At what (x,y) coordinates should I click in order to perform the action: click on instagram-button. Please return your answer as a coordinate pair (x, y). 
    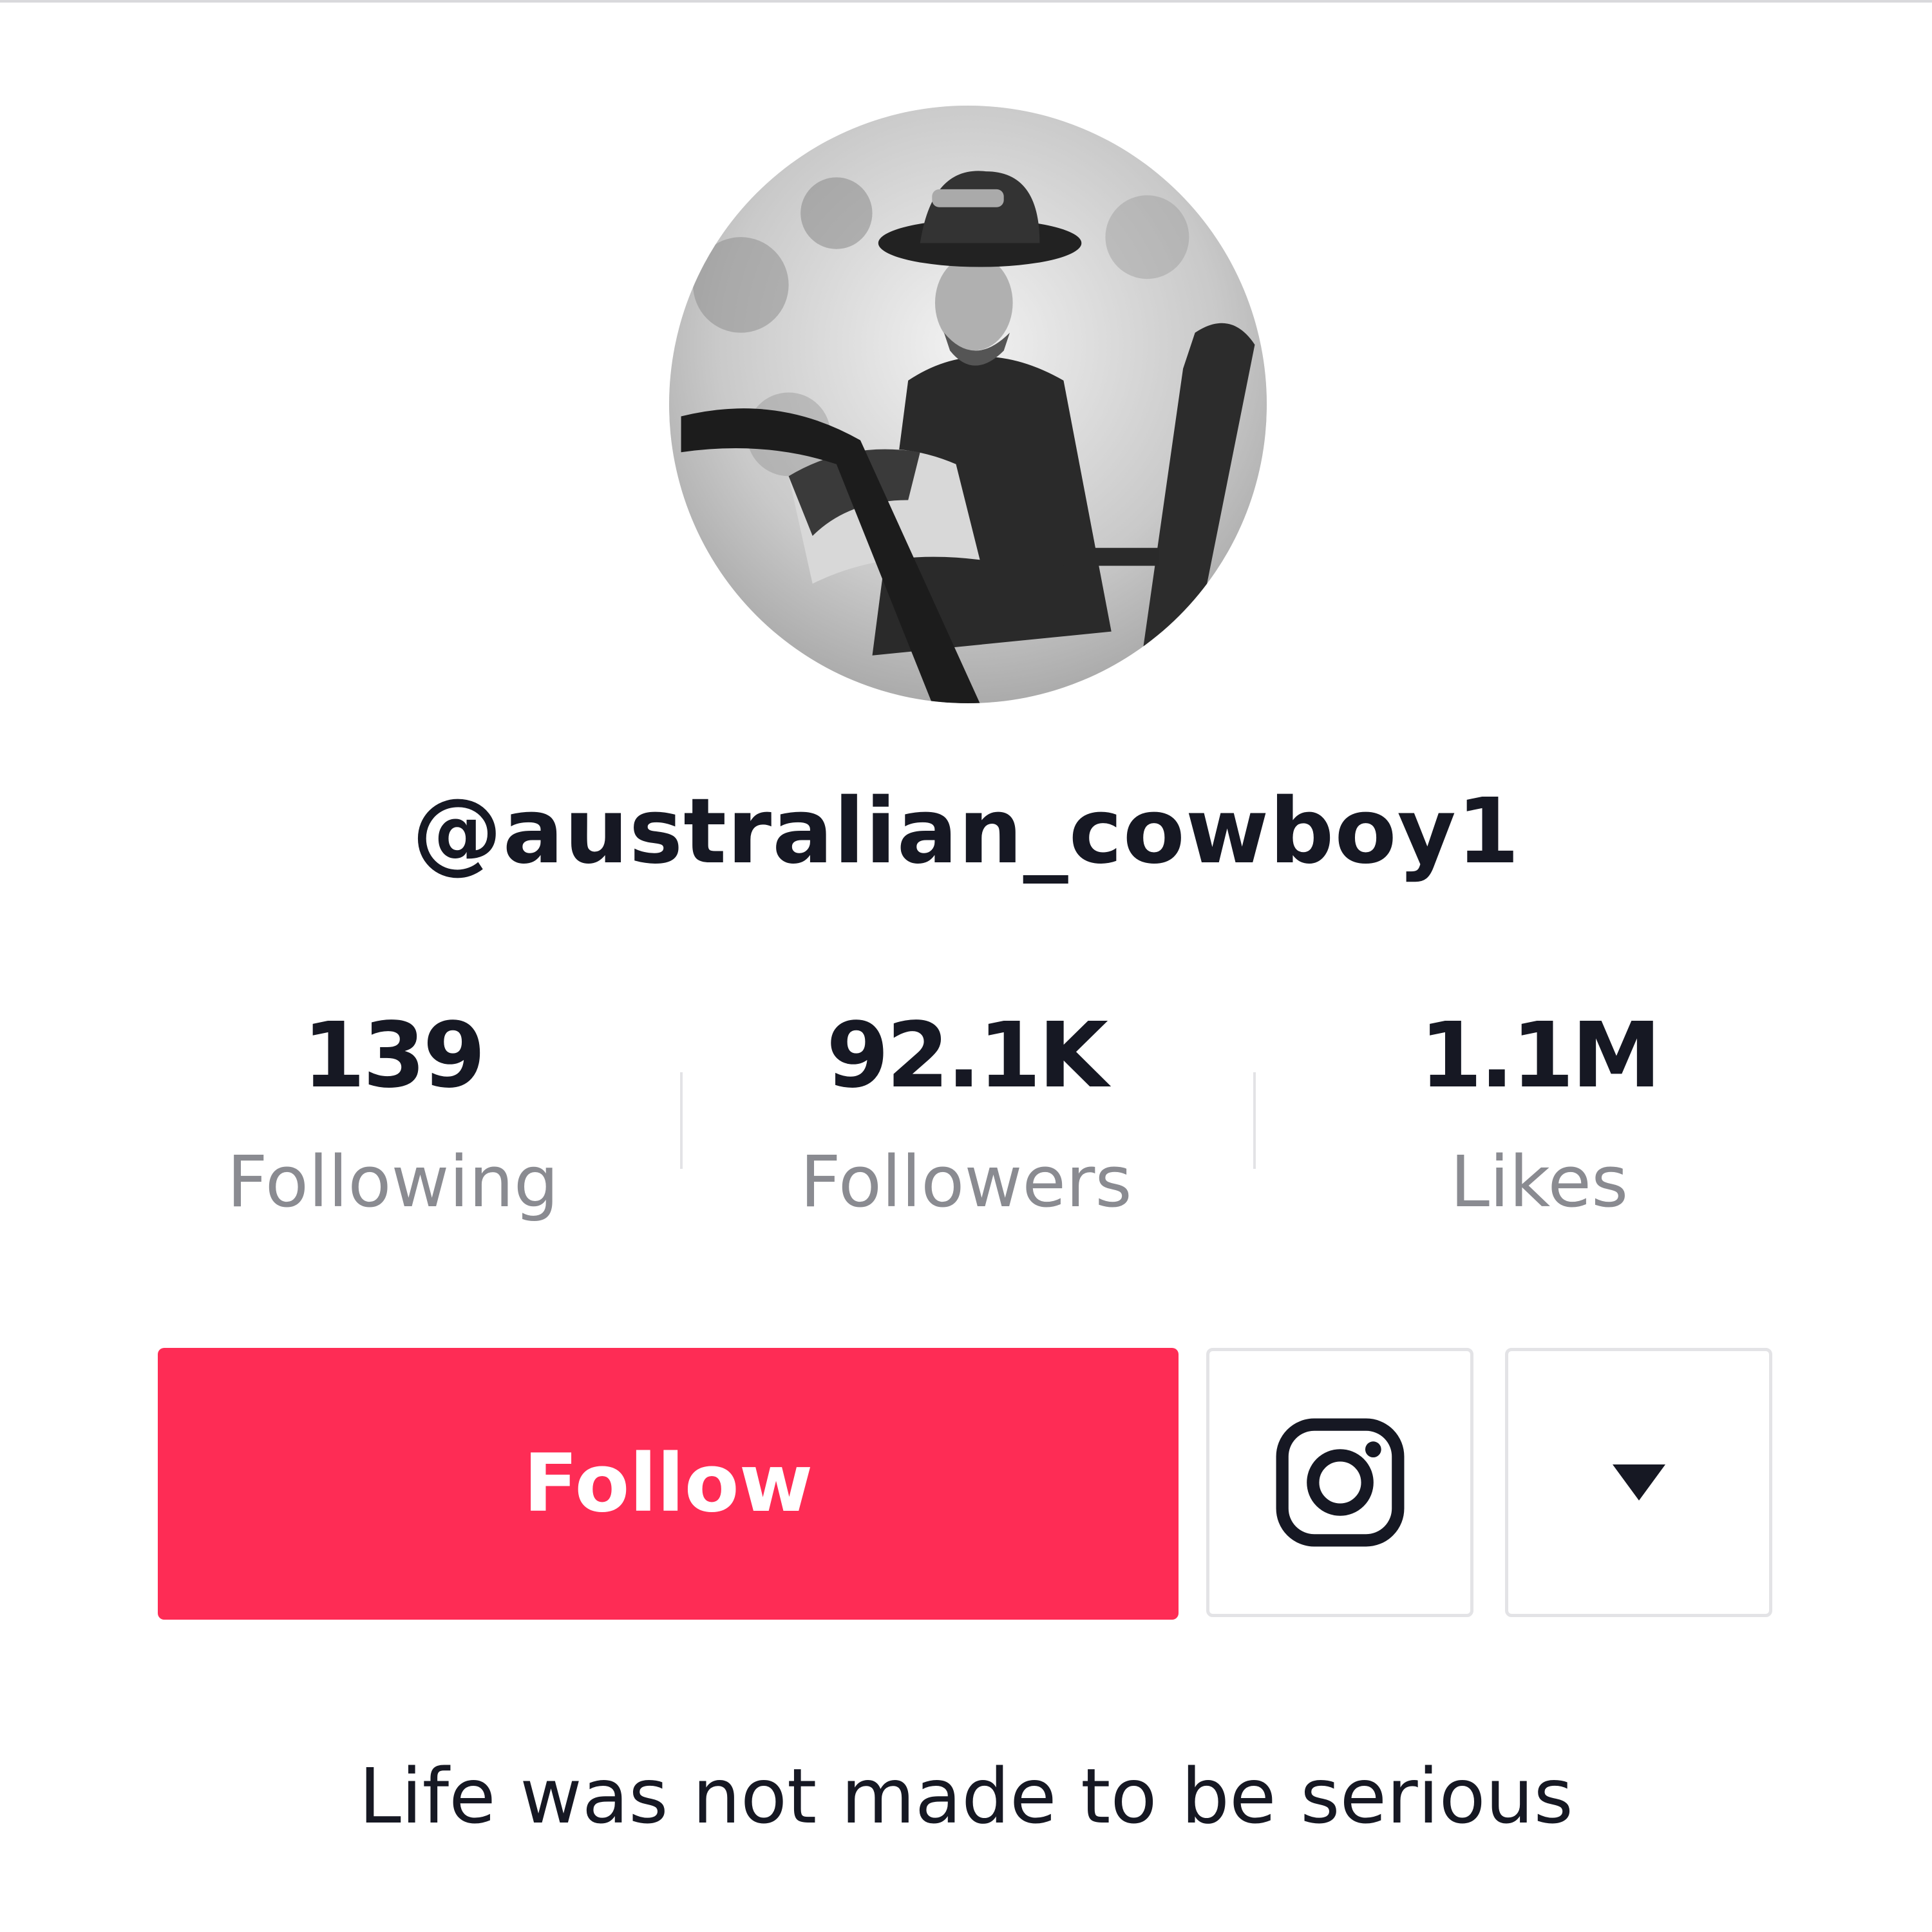
    Looking at the image, I should click on (1339, 1482).